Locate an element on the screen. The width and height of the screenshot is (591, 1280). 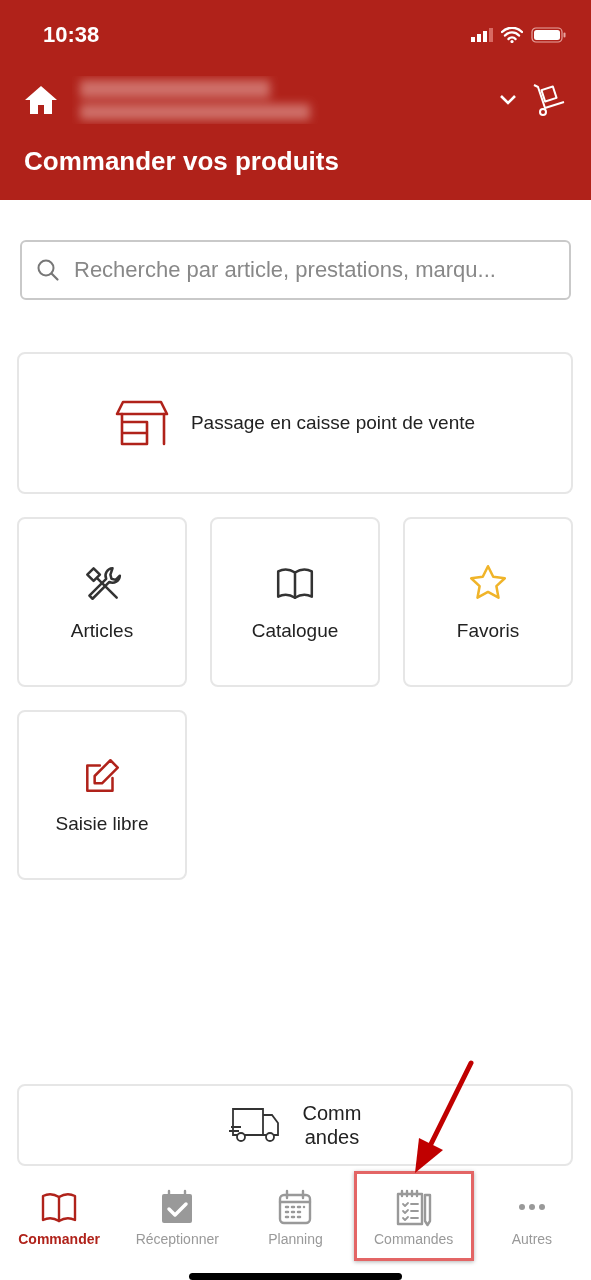
shop-icon is located at coordinates (142, 423).